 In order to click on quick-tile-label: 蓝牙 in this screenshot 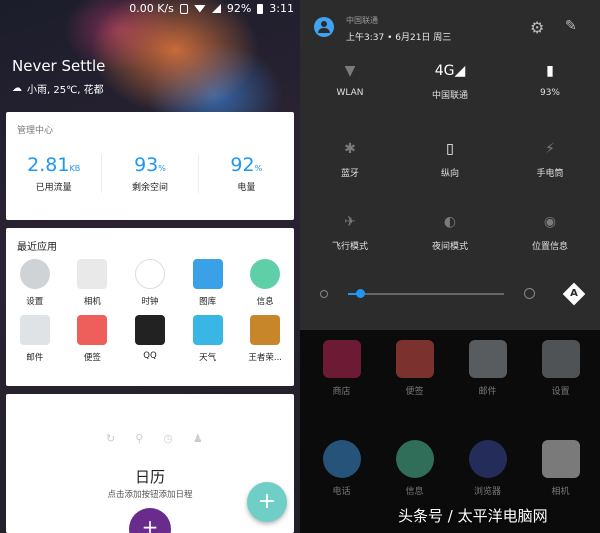, I will do `click(349, 174)`.